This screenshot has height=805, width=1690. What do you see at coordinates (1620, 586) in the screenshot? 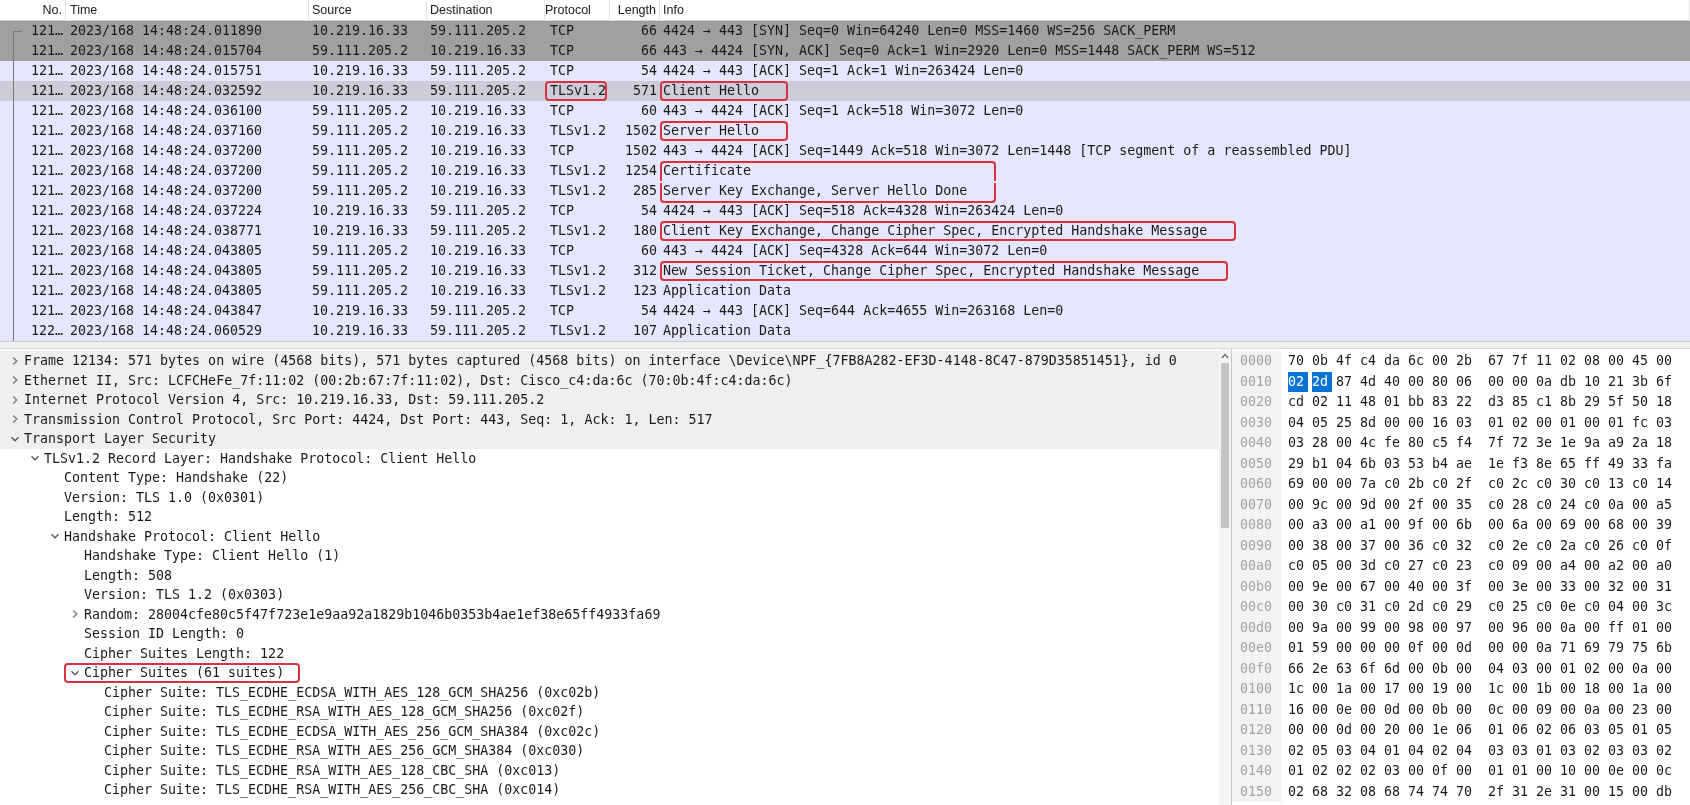
I see `hex-byte: 32` at bounding box center [1620, 586].